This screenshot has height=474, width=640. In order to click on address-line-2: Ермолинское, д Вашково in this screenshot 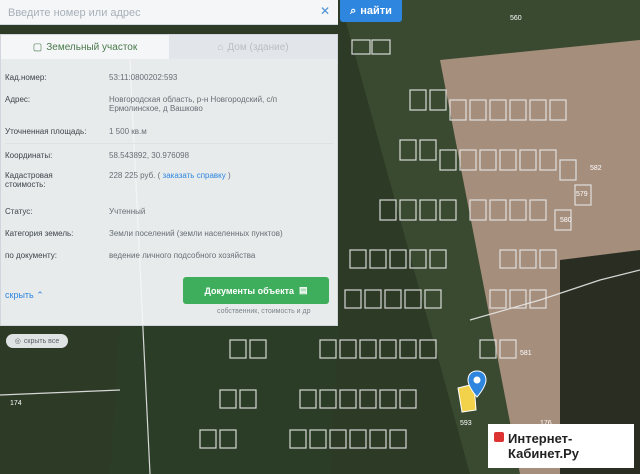, I will do `click(156, 108)`.